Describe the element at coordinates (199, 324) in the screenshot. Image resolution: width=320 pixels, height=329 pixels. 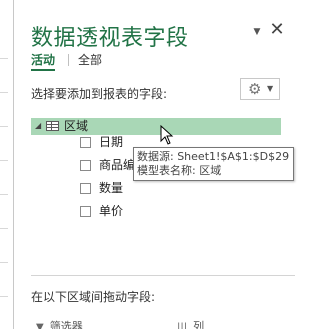
I see `area-label: 列` at that location.